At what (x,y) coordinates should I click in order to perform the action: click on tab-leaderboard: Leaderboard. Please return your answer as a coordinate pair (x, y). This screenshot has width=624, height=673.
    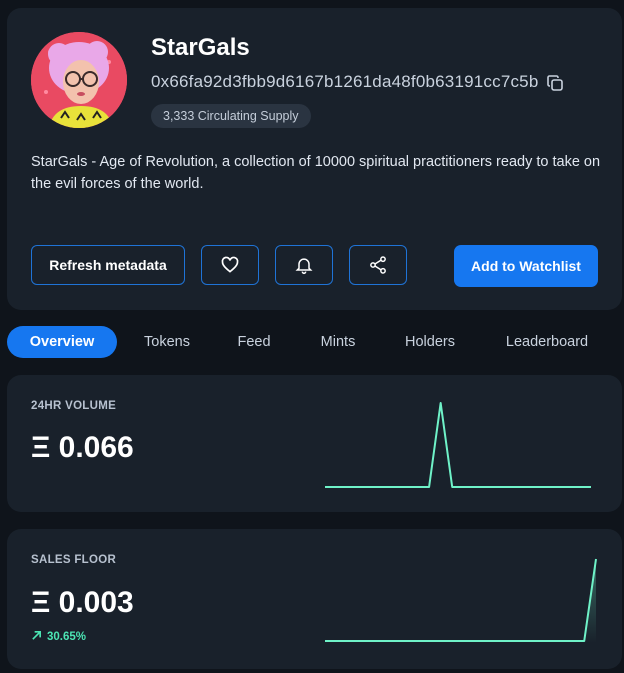
    Looking at the image, I should click on (547, 342).